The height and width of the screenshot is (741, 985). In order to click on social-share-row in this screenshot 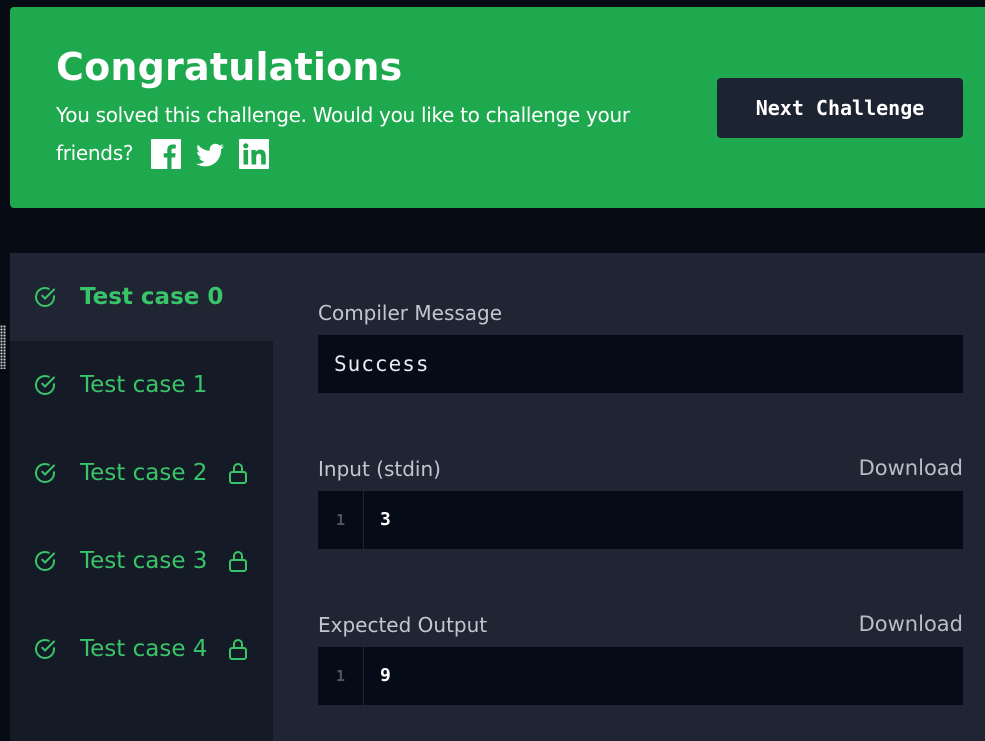, I will do `click(210, 153)`.